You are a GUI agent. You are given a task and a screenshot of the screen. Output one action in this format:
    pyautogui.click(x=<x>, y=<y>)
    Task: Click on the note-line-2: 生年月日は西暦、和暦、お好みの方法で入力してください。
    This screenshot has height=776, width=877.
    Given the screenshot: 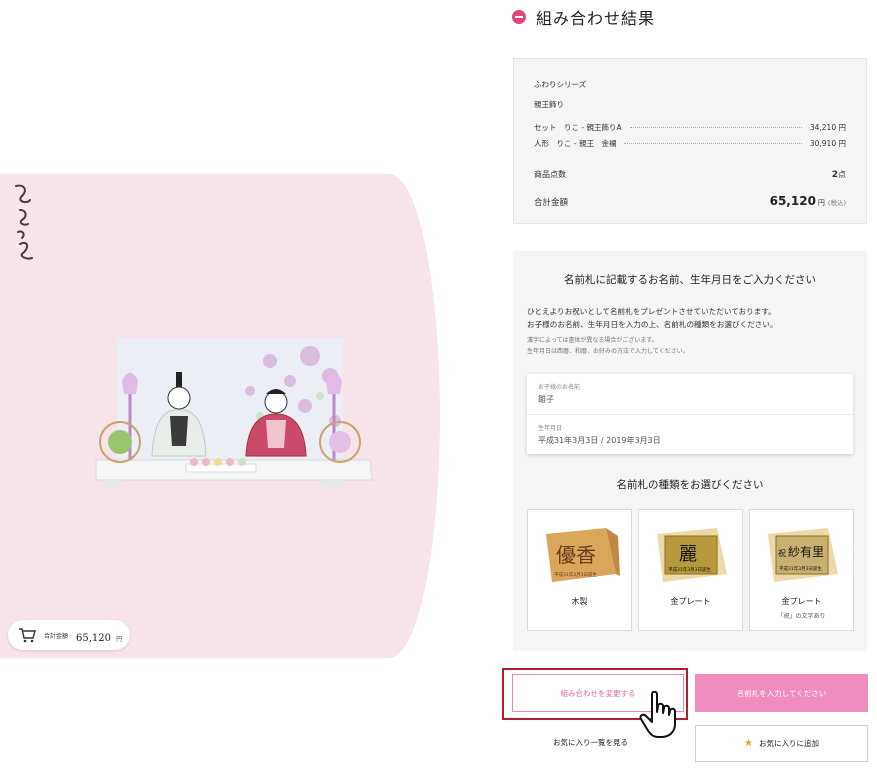 What is the action you would take?
    pyautogui.click(x=608, y=351)
    